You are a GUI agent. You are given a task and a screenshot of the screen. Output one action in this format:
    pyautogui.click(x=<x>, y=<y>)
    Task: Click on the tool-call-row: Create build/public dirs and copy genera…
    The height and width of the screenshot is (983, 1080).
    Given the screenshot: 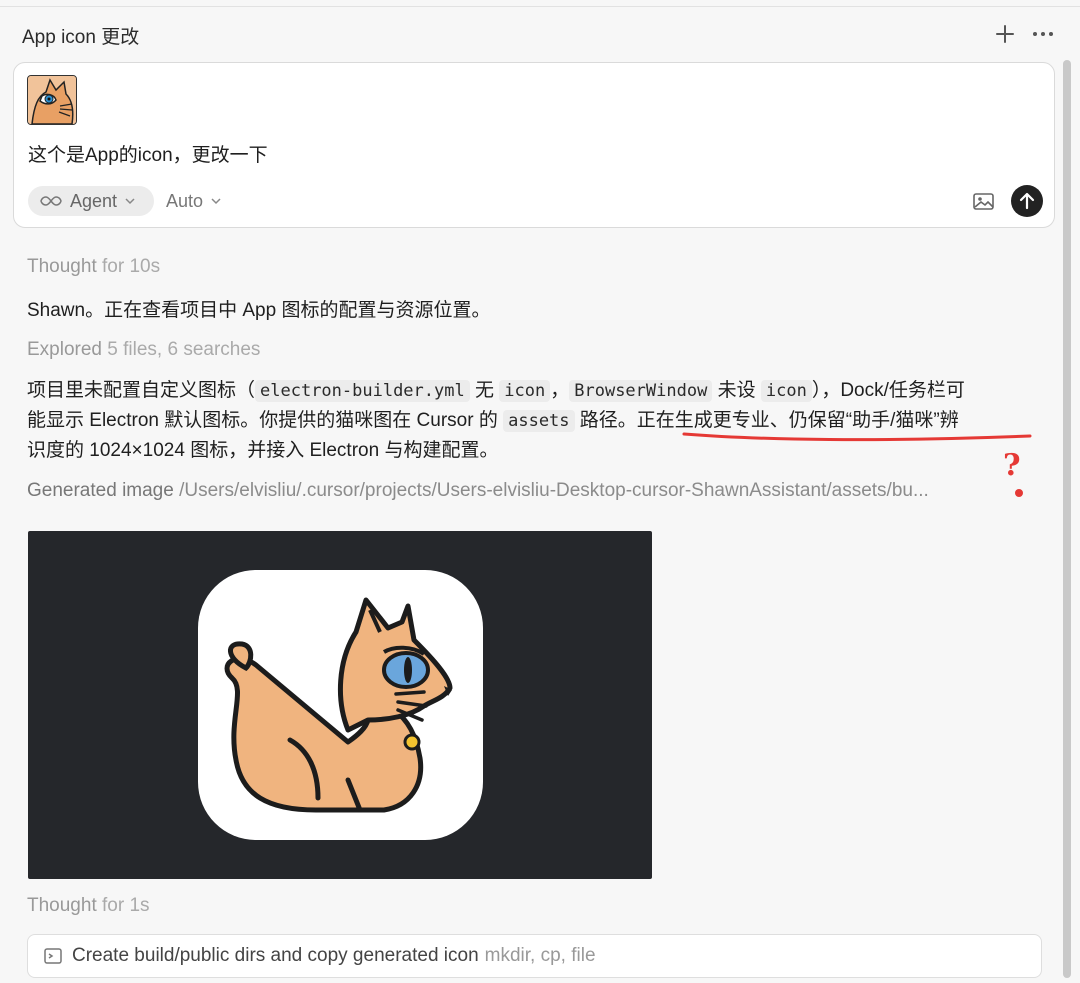 What is the action you would take?
    pyautogui.click(x=534, y=956)
    